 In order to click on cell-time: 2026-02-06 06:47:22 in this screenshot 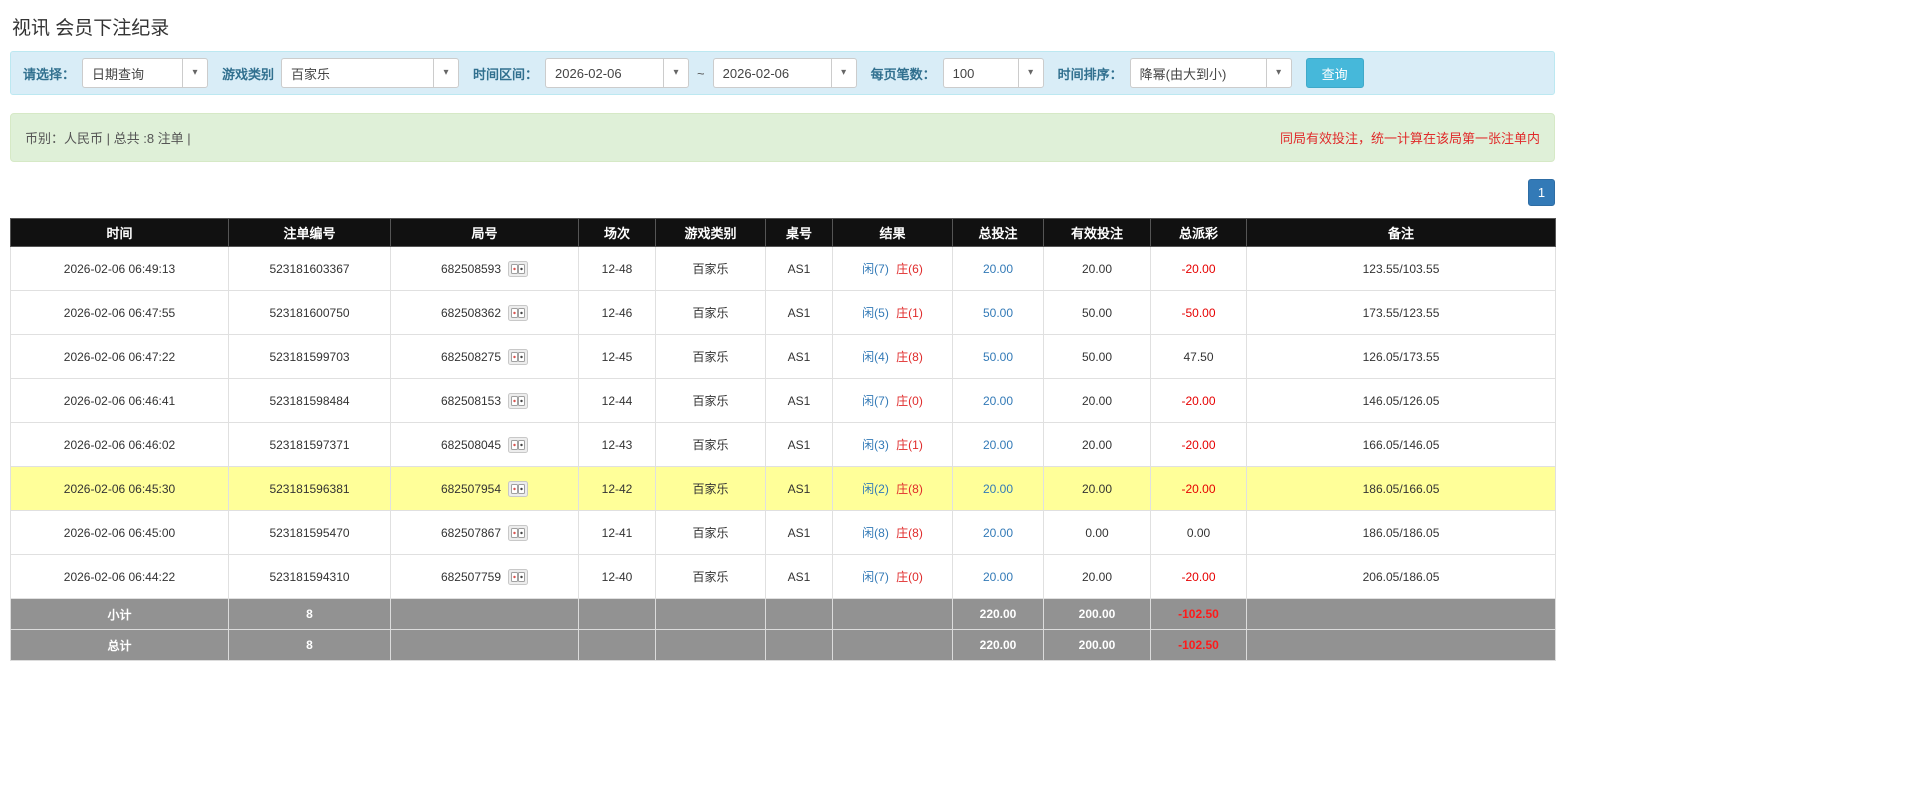, I will do `click(119, 356)`.